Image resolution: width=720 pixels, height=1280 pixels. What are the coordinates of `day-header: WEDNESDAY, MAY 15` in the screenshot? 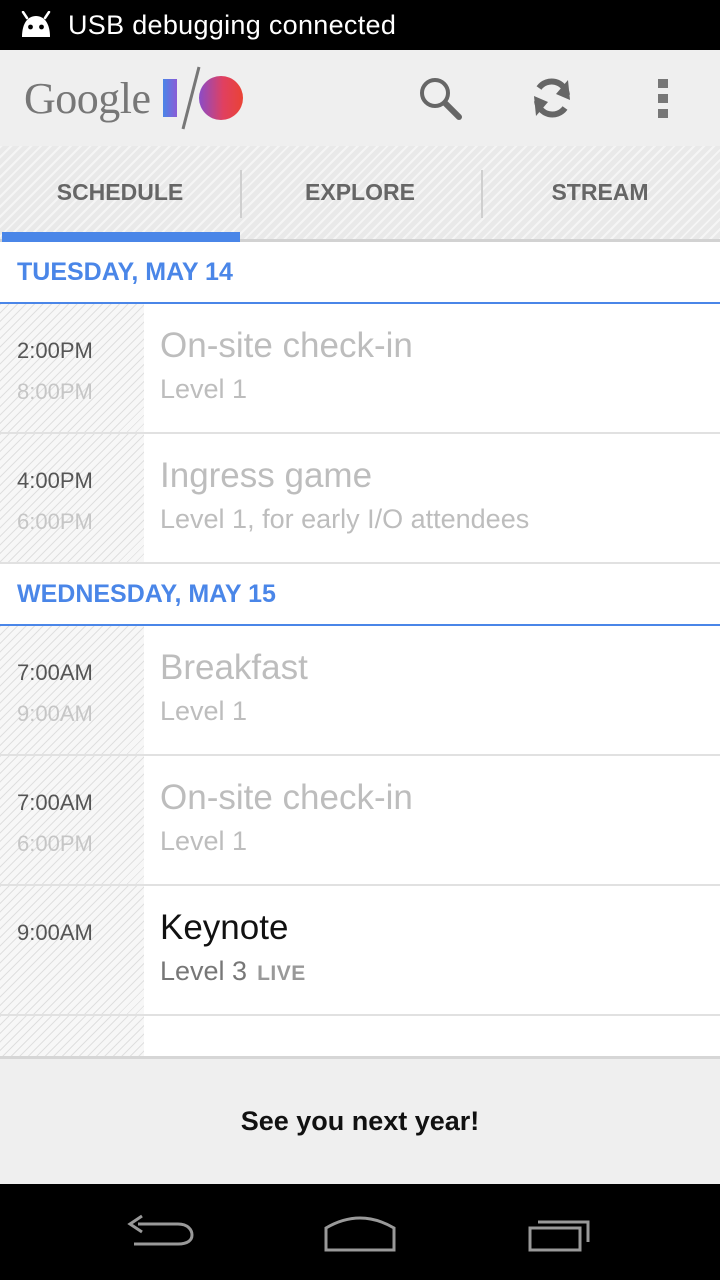 It's located at (360, 595).